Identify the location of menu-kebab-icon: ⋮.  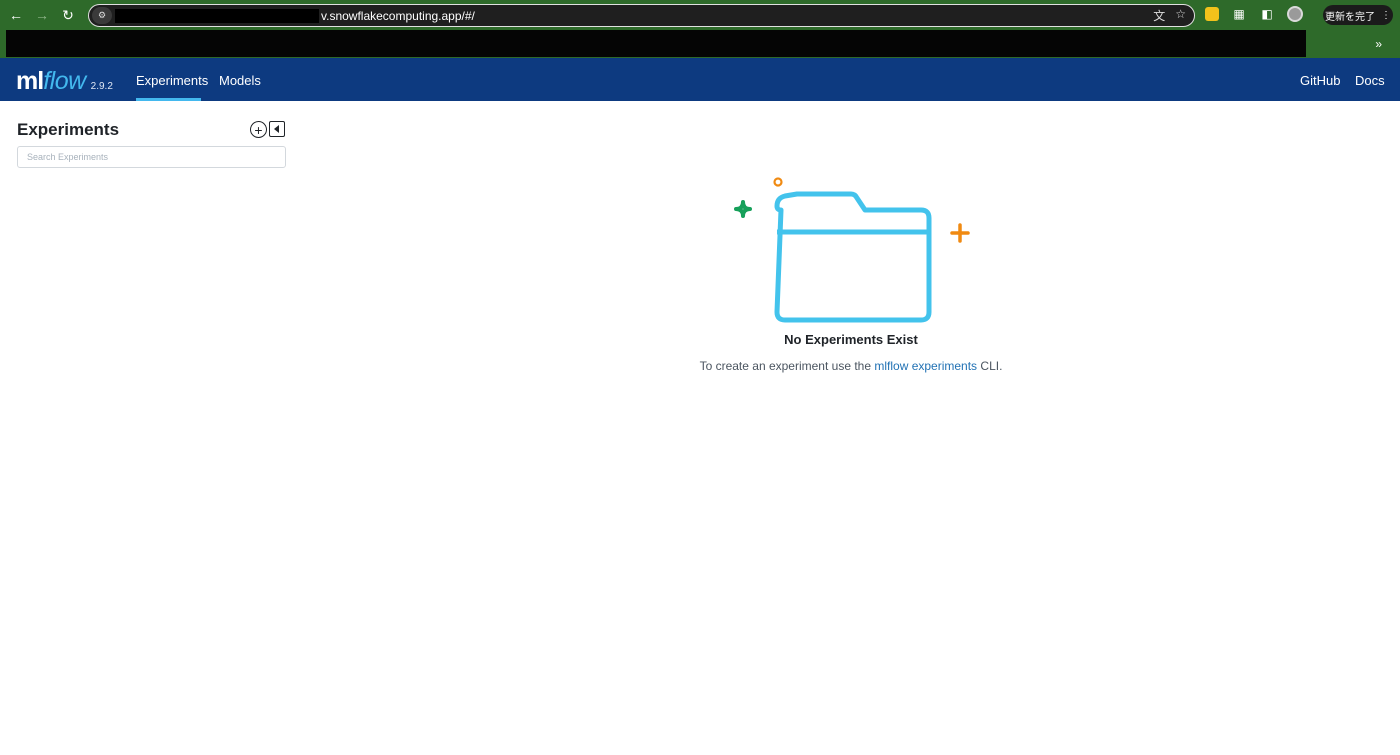
(1386, 15).